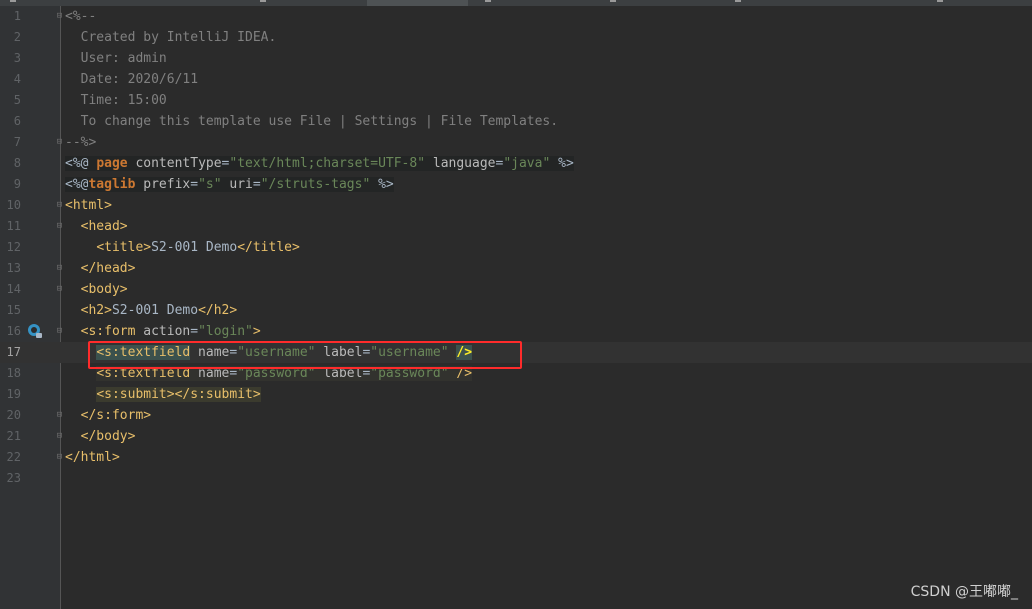 This screenshot has height=609, width=1032. I want to click on code-token: <%--, so click(81, 16).